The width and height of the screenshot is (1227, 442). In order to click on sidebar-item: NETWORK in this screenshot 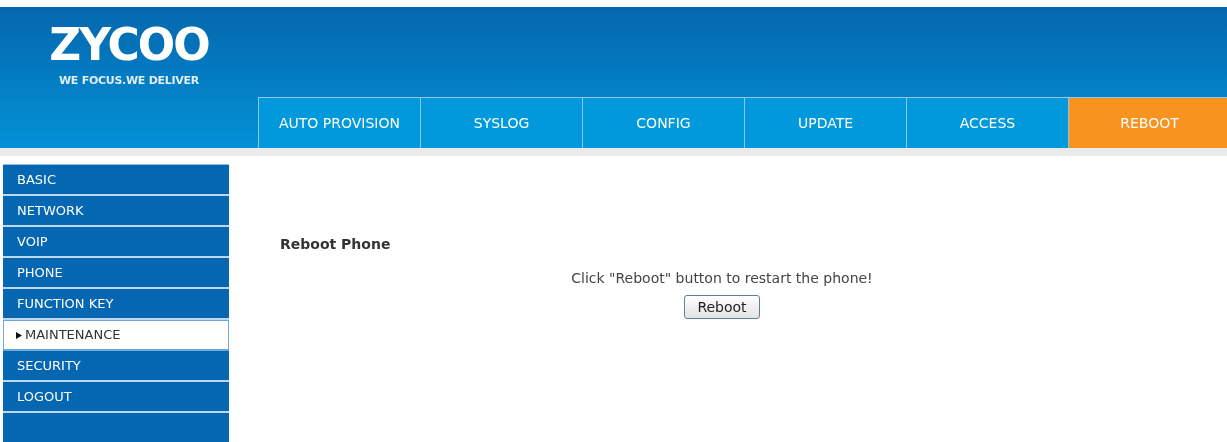, I will do `click(116, 211)`.